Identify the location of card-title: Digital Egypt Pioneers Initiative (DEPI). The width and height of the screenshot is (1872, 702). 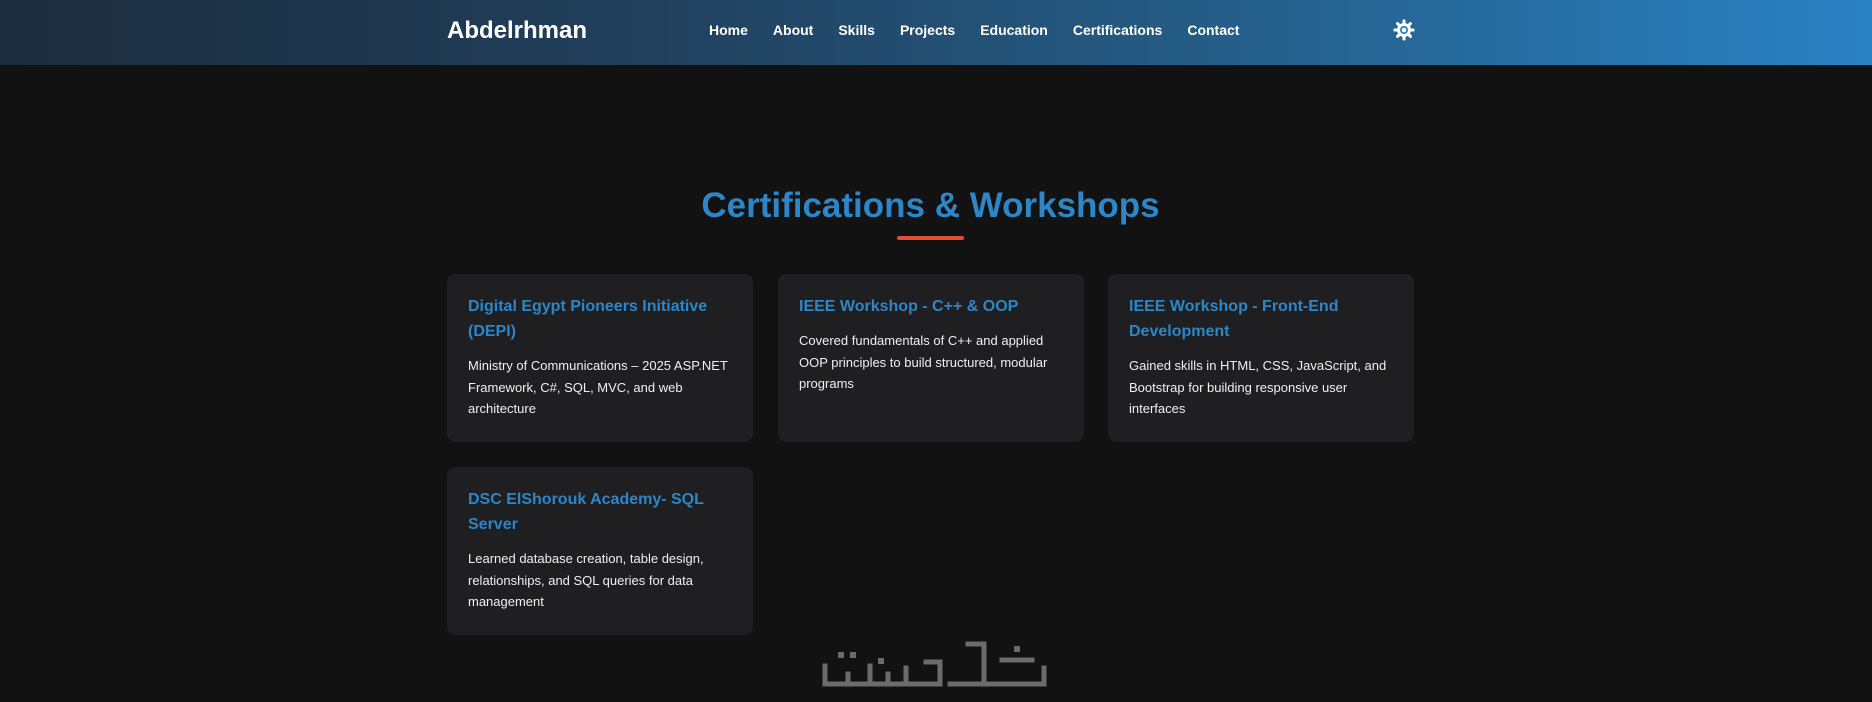
(588, 319).